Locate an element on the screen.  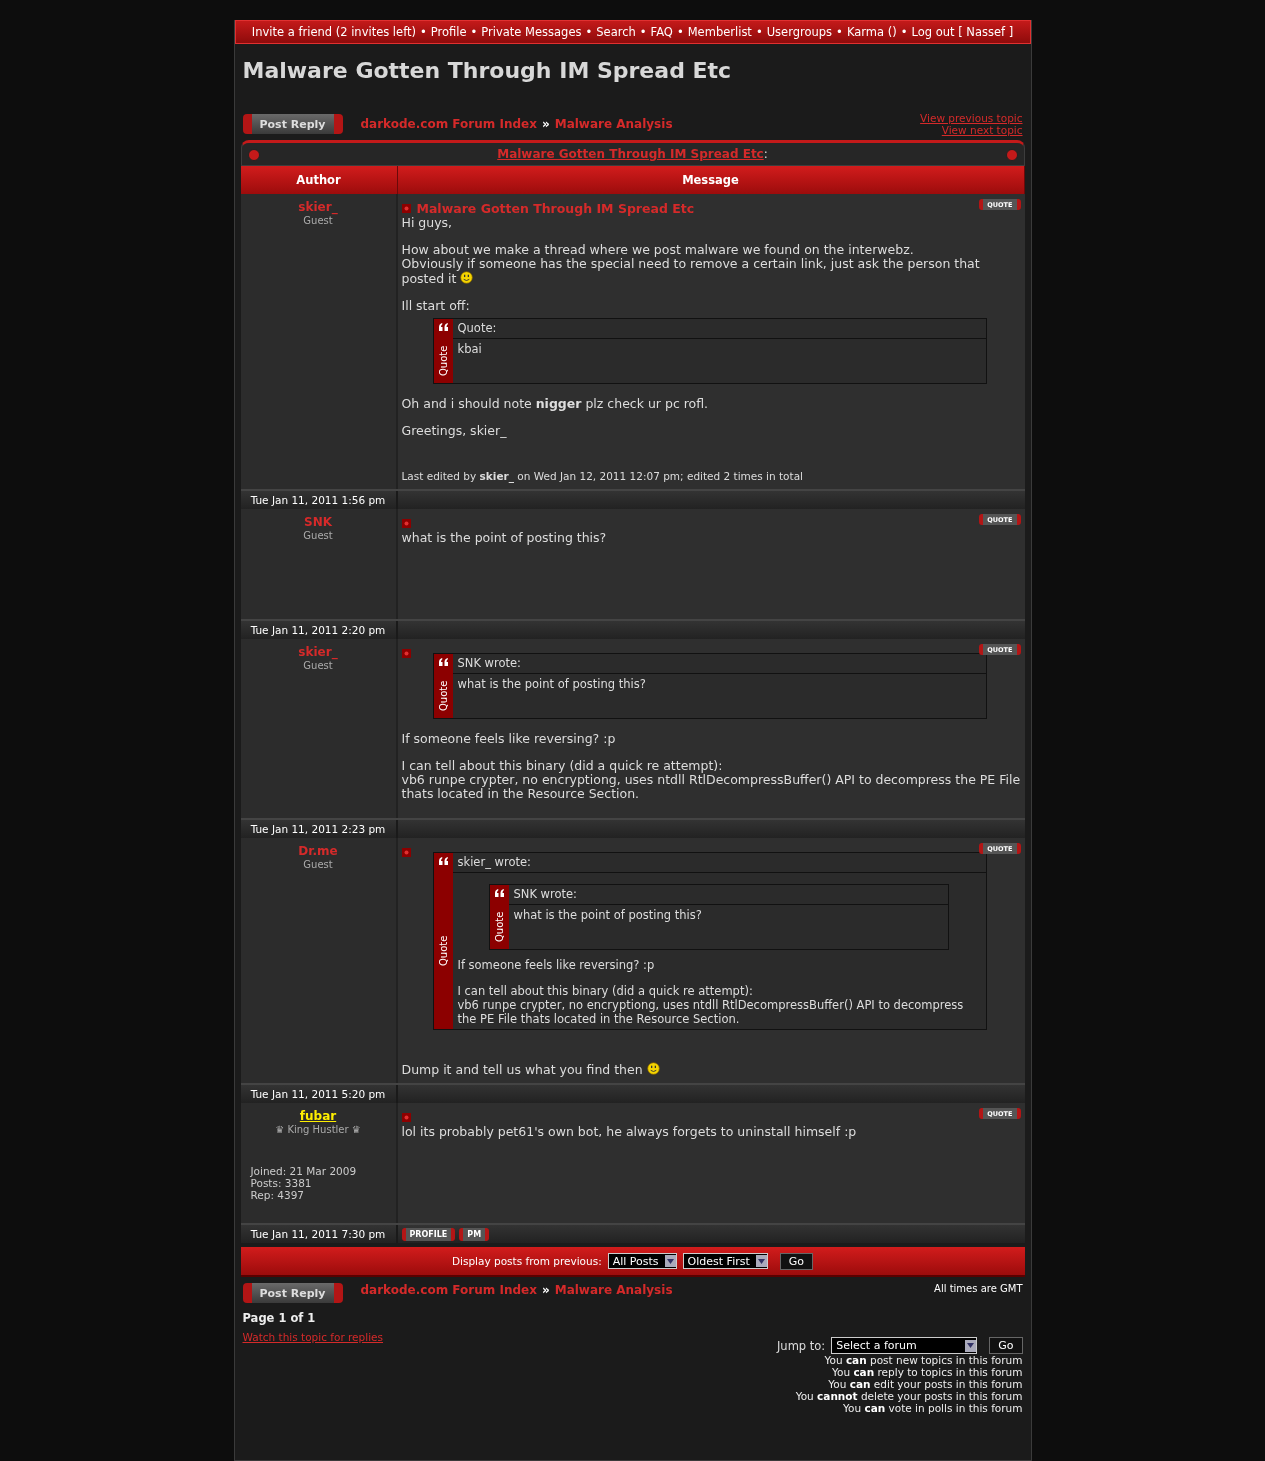
post-text: Dump it and tell us what you find then is located at coordinates (711, 1069).